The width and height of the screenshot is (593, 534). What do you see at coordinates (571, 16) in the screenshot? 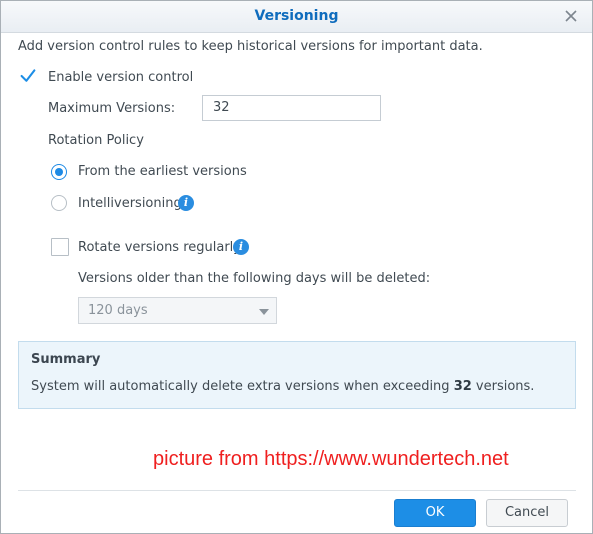
I see `close-icon` at bounding box center [571, 16].